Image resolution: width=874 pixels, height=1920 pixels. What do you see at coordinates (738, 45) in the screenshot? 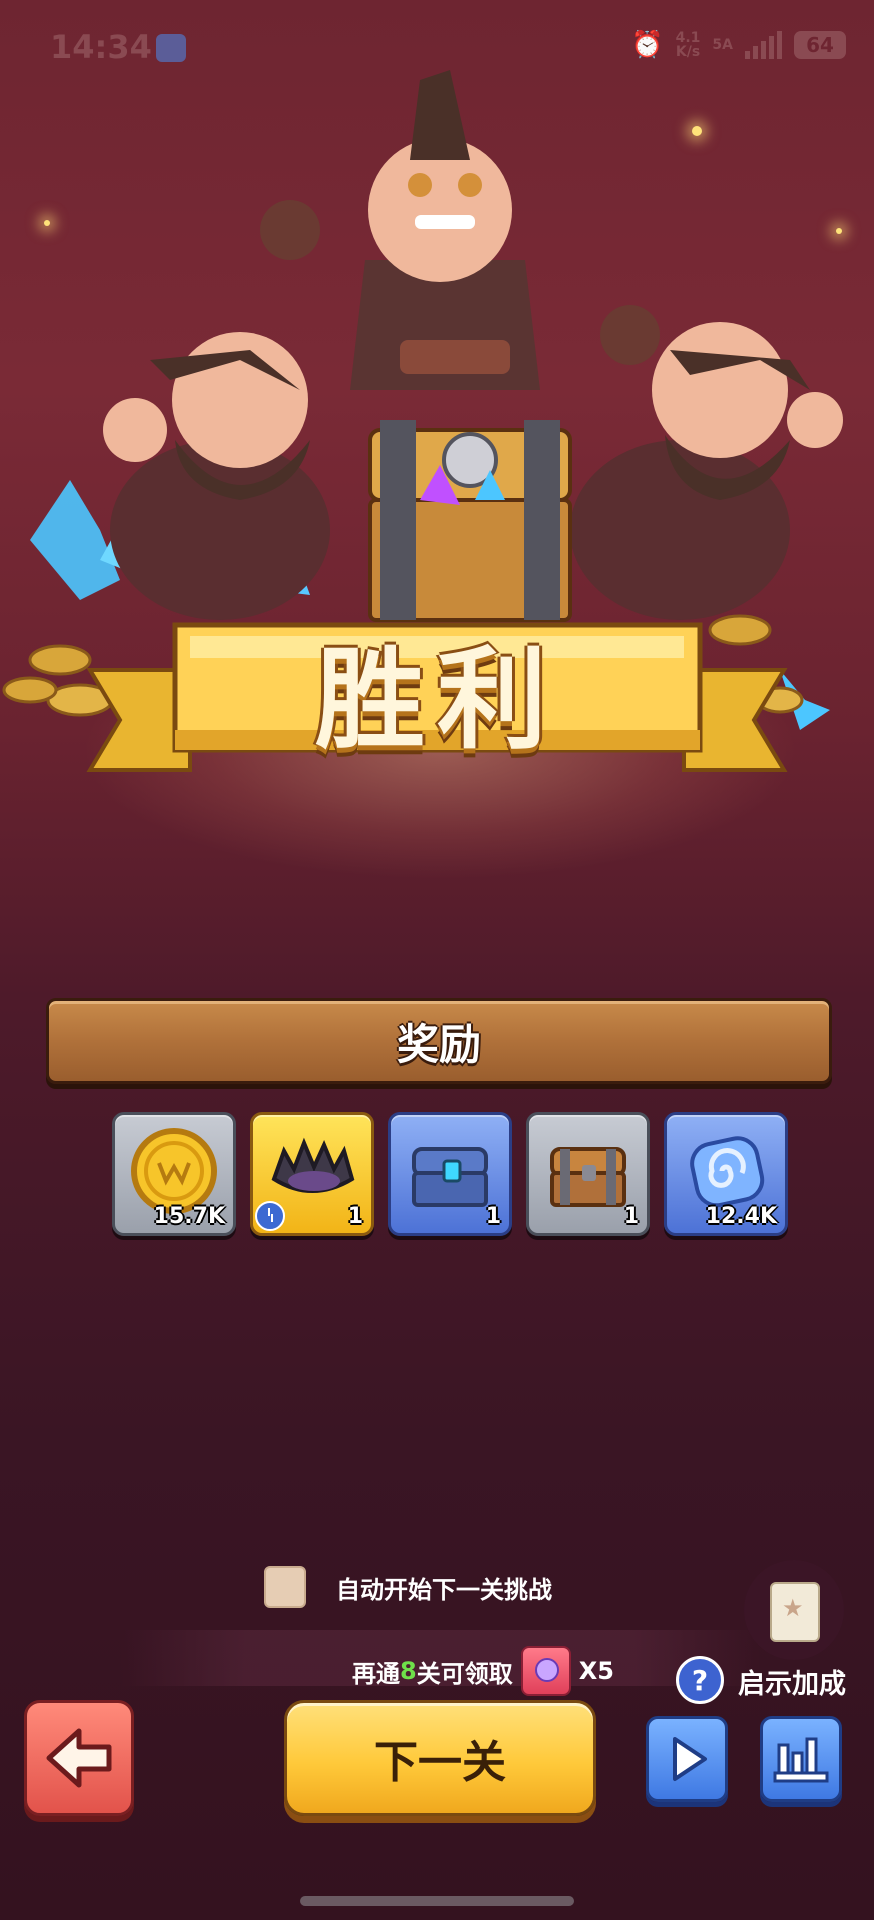
I see `status-right: ⏰ 4.1 K/s 5A 64` at bounding box center [738, 45].